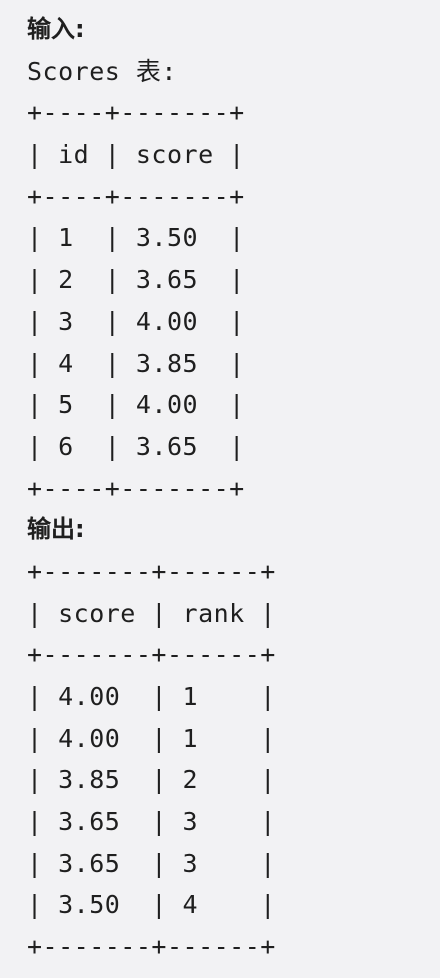  What do you see at coordinates (136, 155) in the screenshot?
I see `table-header-row: | id | score |` at bounding box center [136, 155].